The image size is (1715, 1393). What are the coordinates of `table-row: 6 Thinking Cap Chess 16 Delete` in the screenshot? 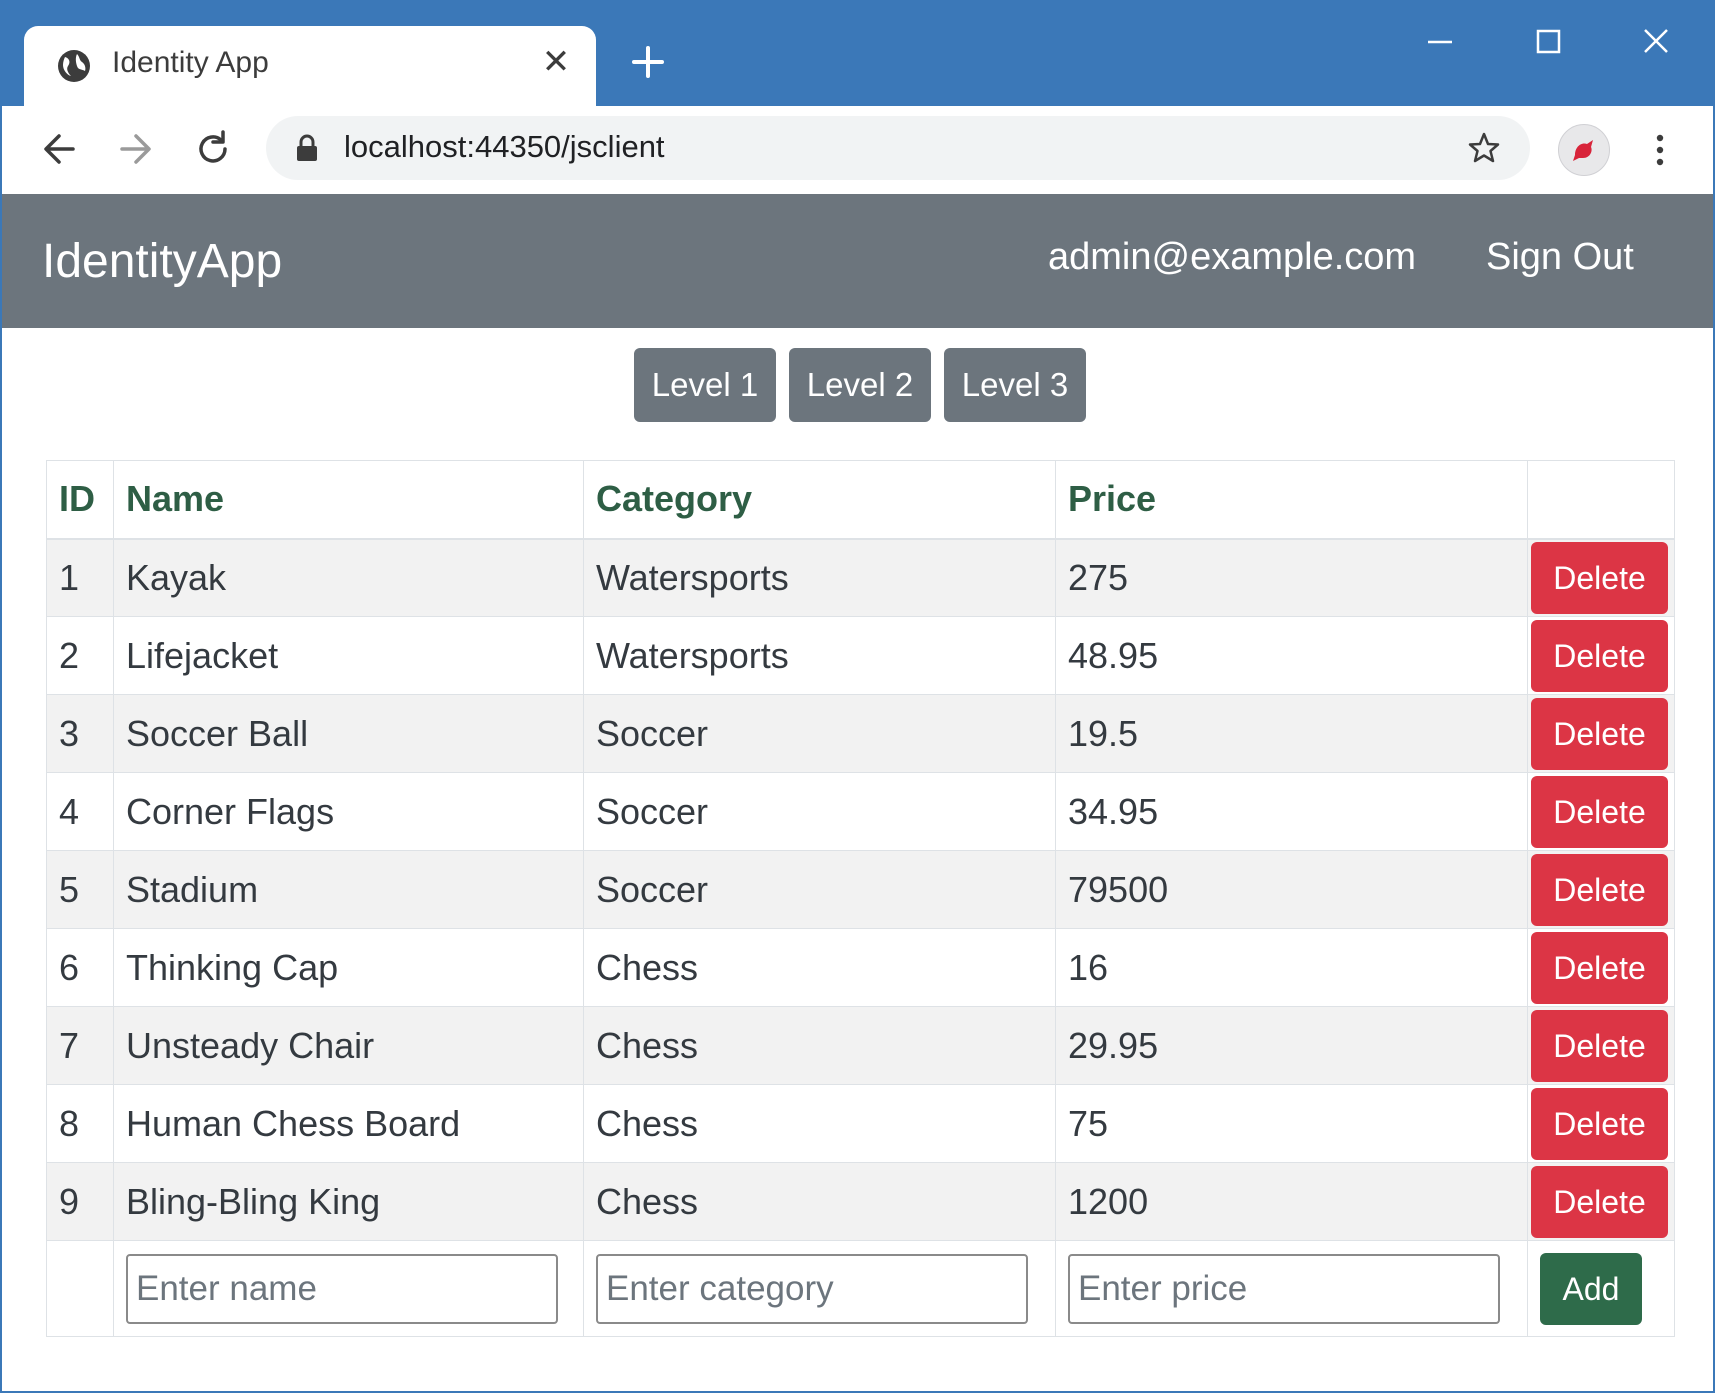 It's located at (860, 967).